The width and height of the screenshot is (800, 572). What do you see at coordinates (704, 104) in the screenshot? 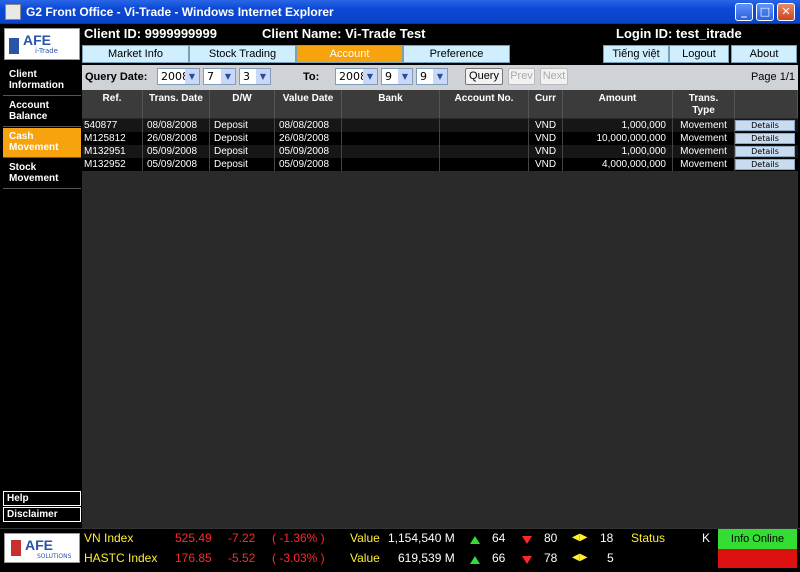
I see `column-header-trans-type: Trans. Type` at bounding box center [704, 104].